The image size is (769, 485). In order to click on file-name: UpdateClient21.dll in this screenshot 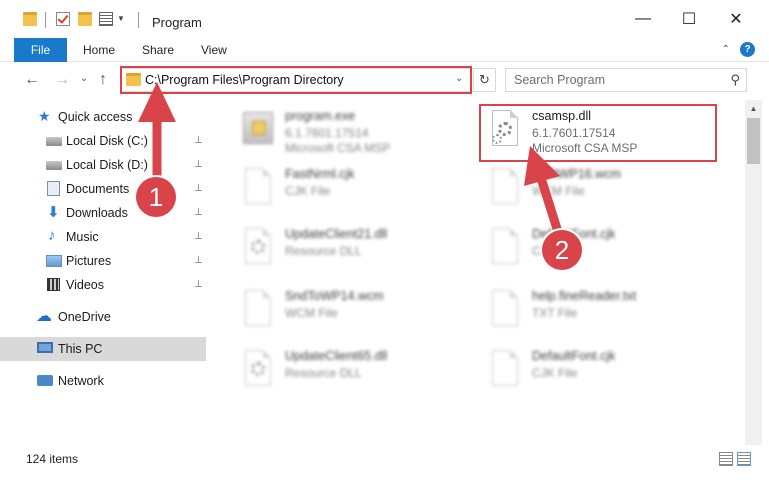, I will do `click(336, 234)`.